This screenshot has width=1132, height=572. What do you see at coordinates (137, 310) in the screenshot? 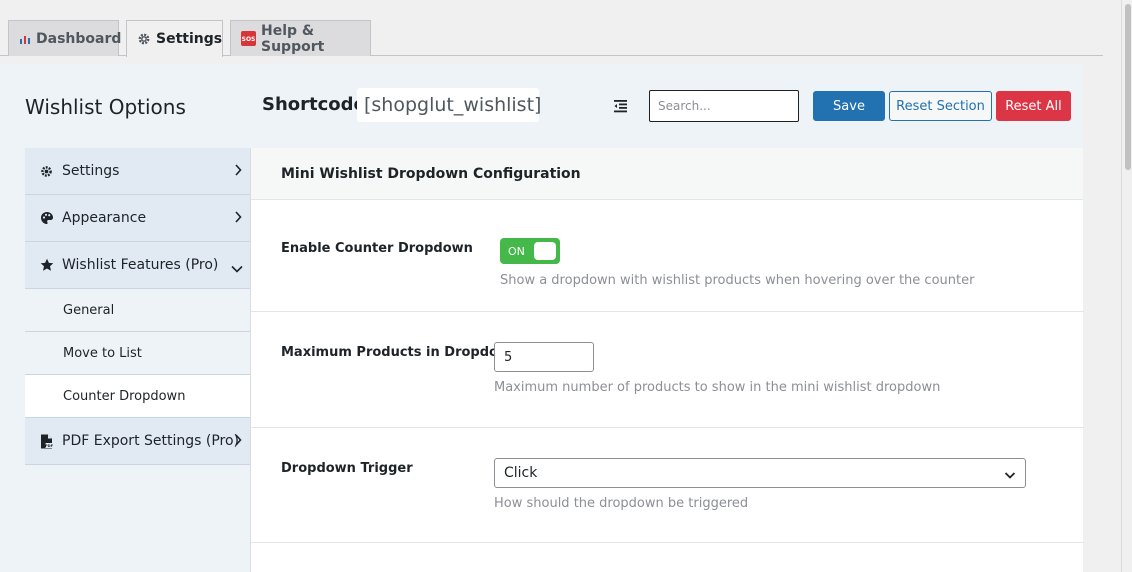
I see `sidebar-subitem-general: General` at bounding box center [137, 310].